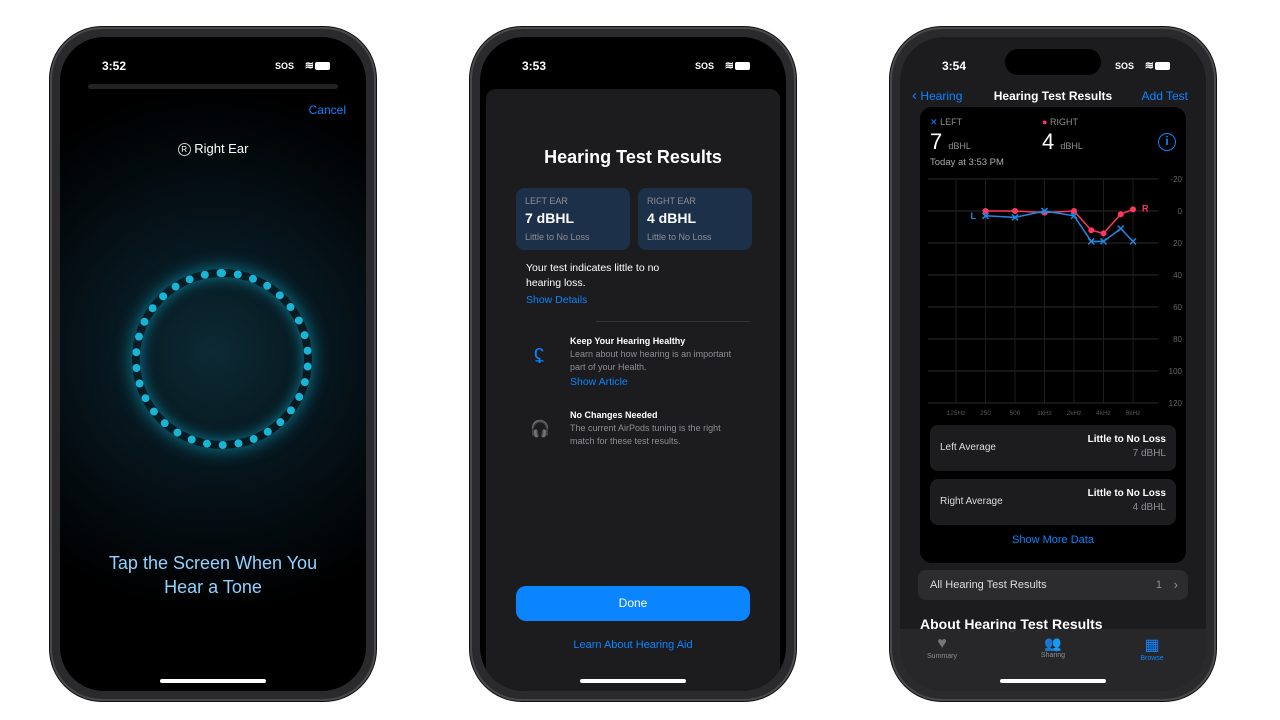 Image resolution: width=1280 pixels, height=720 pixels. I want to click on cancel-button: Cancel, so click(327, 110).